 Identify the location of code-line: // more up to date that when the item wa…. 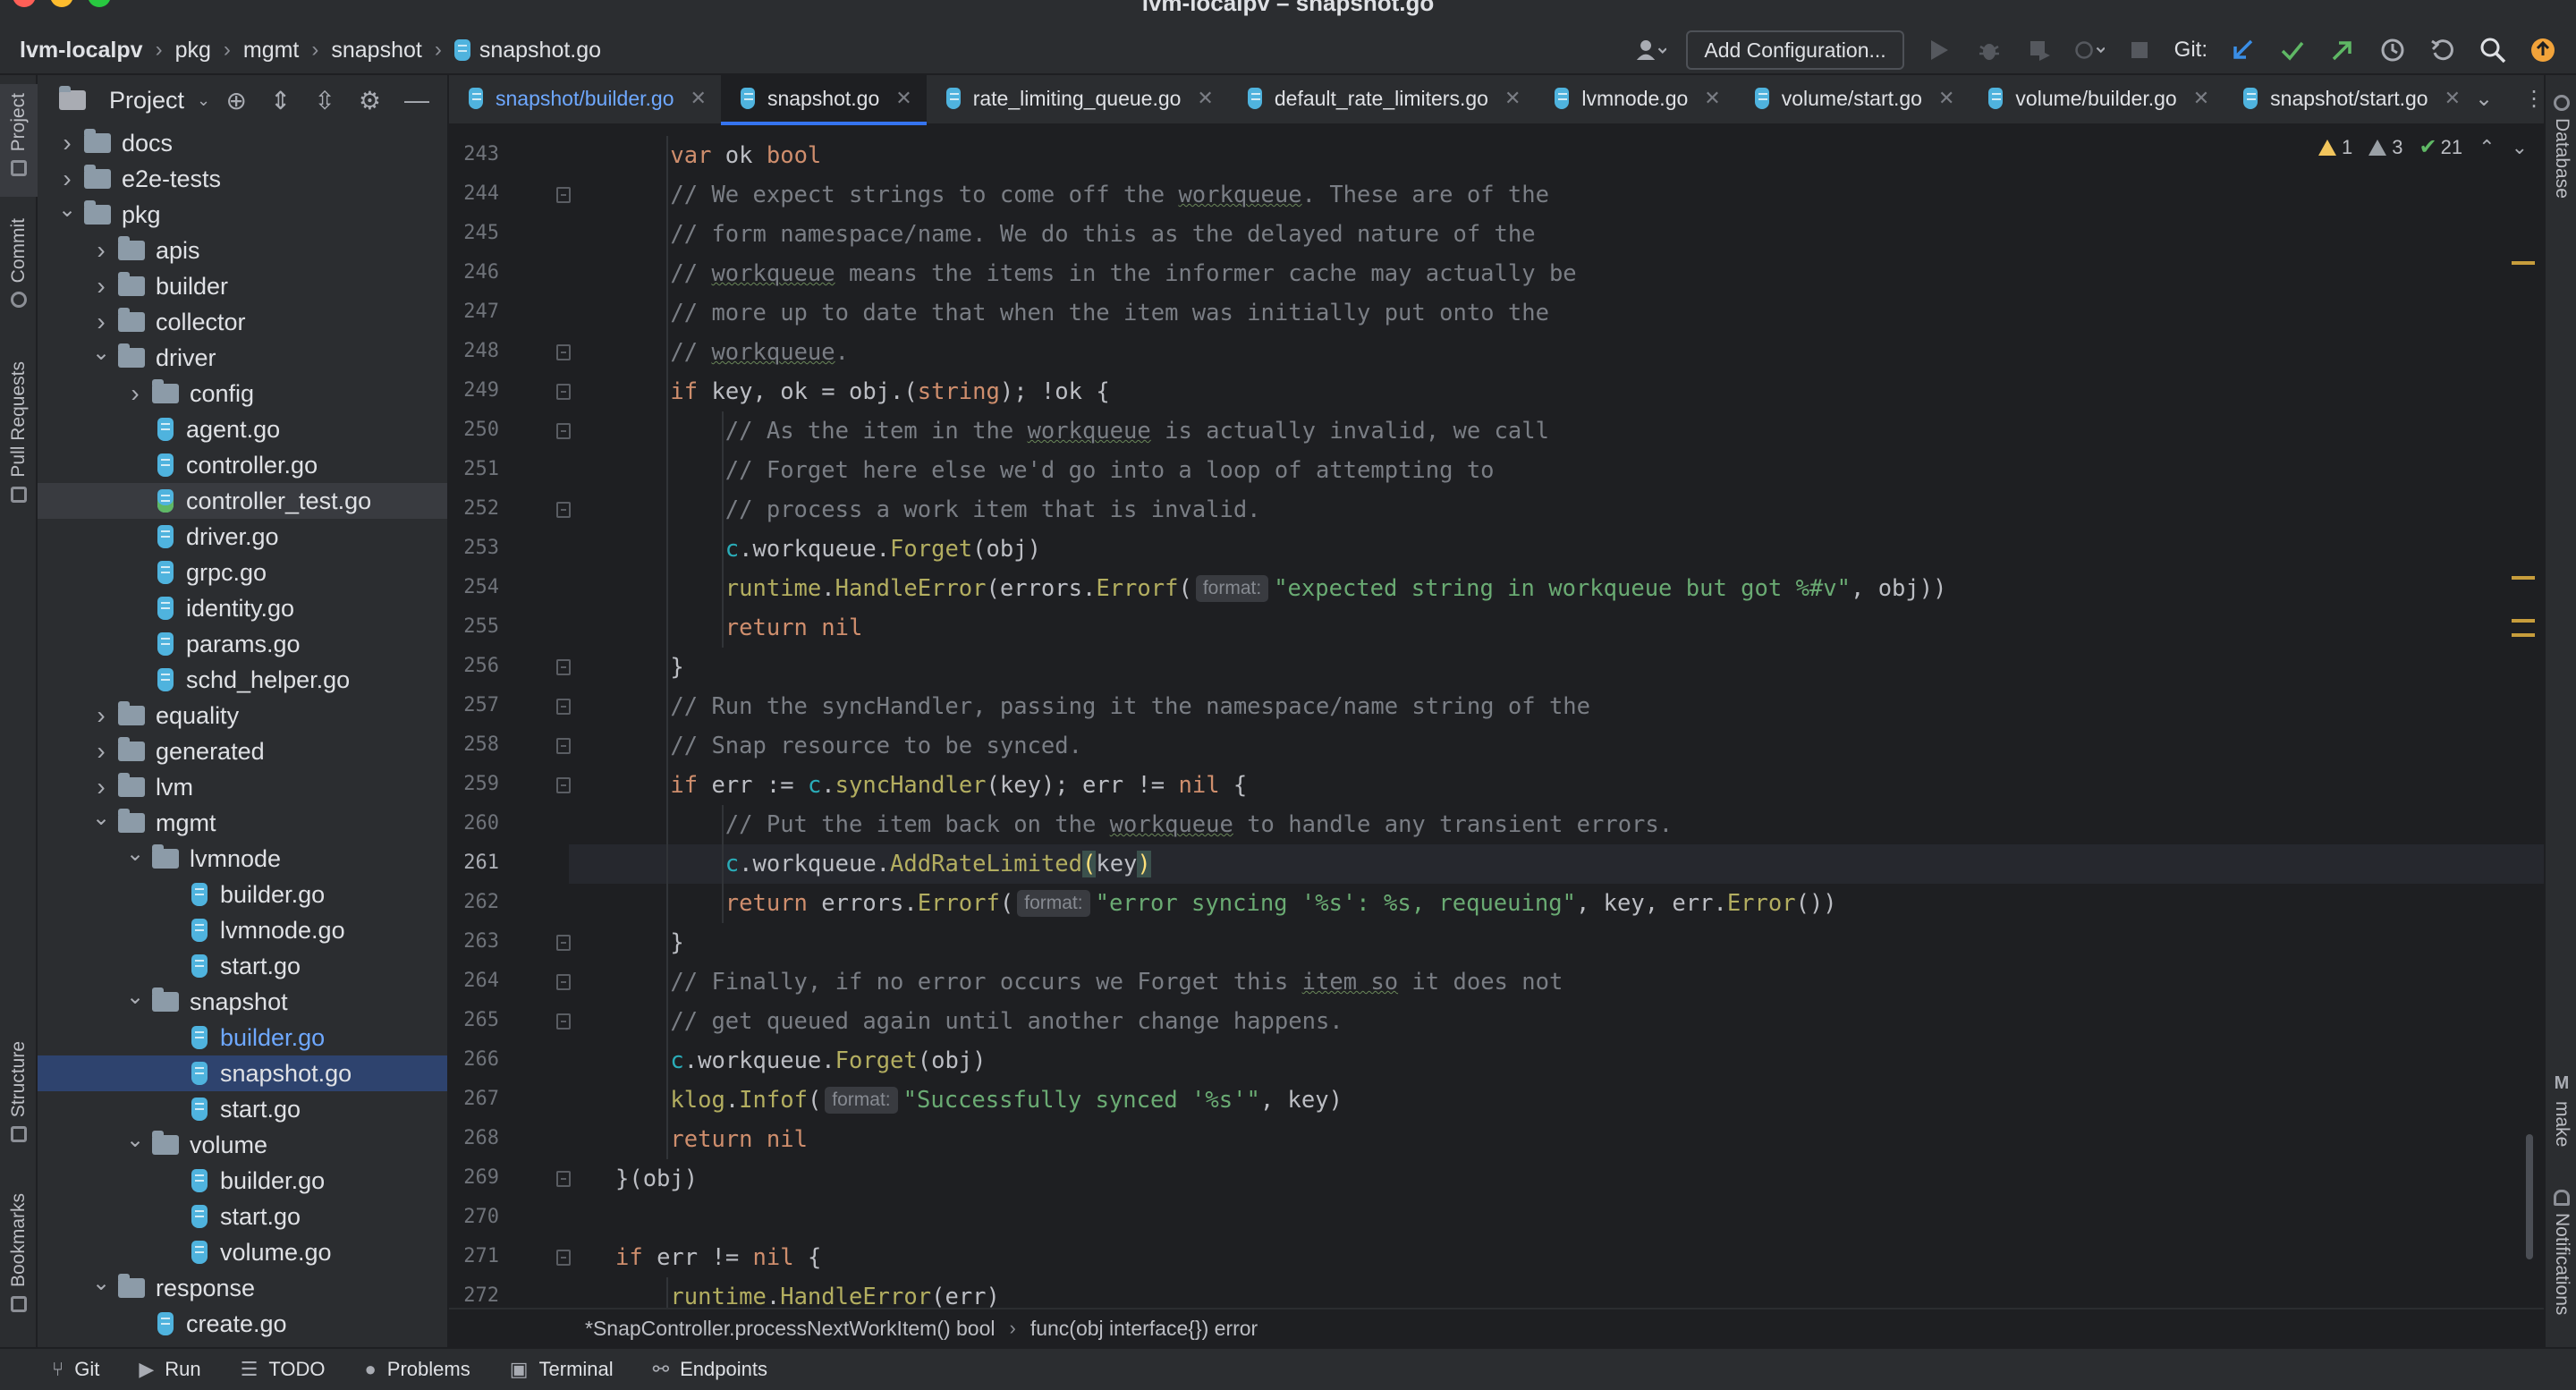
(1556, 313).